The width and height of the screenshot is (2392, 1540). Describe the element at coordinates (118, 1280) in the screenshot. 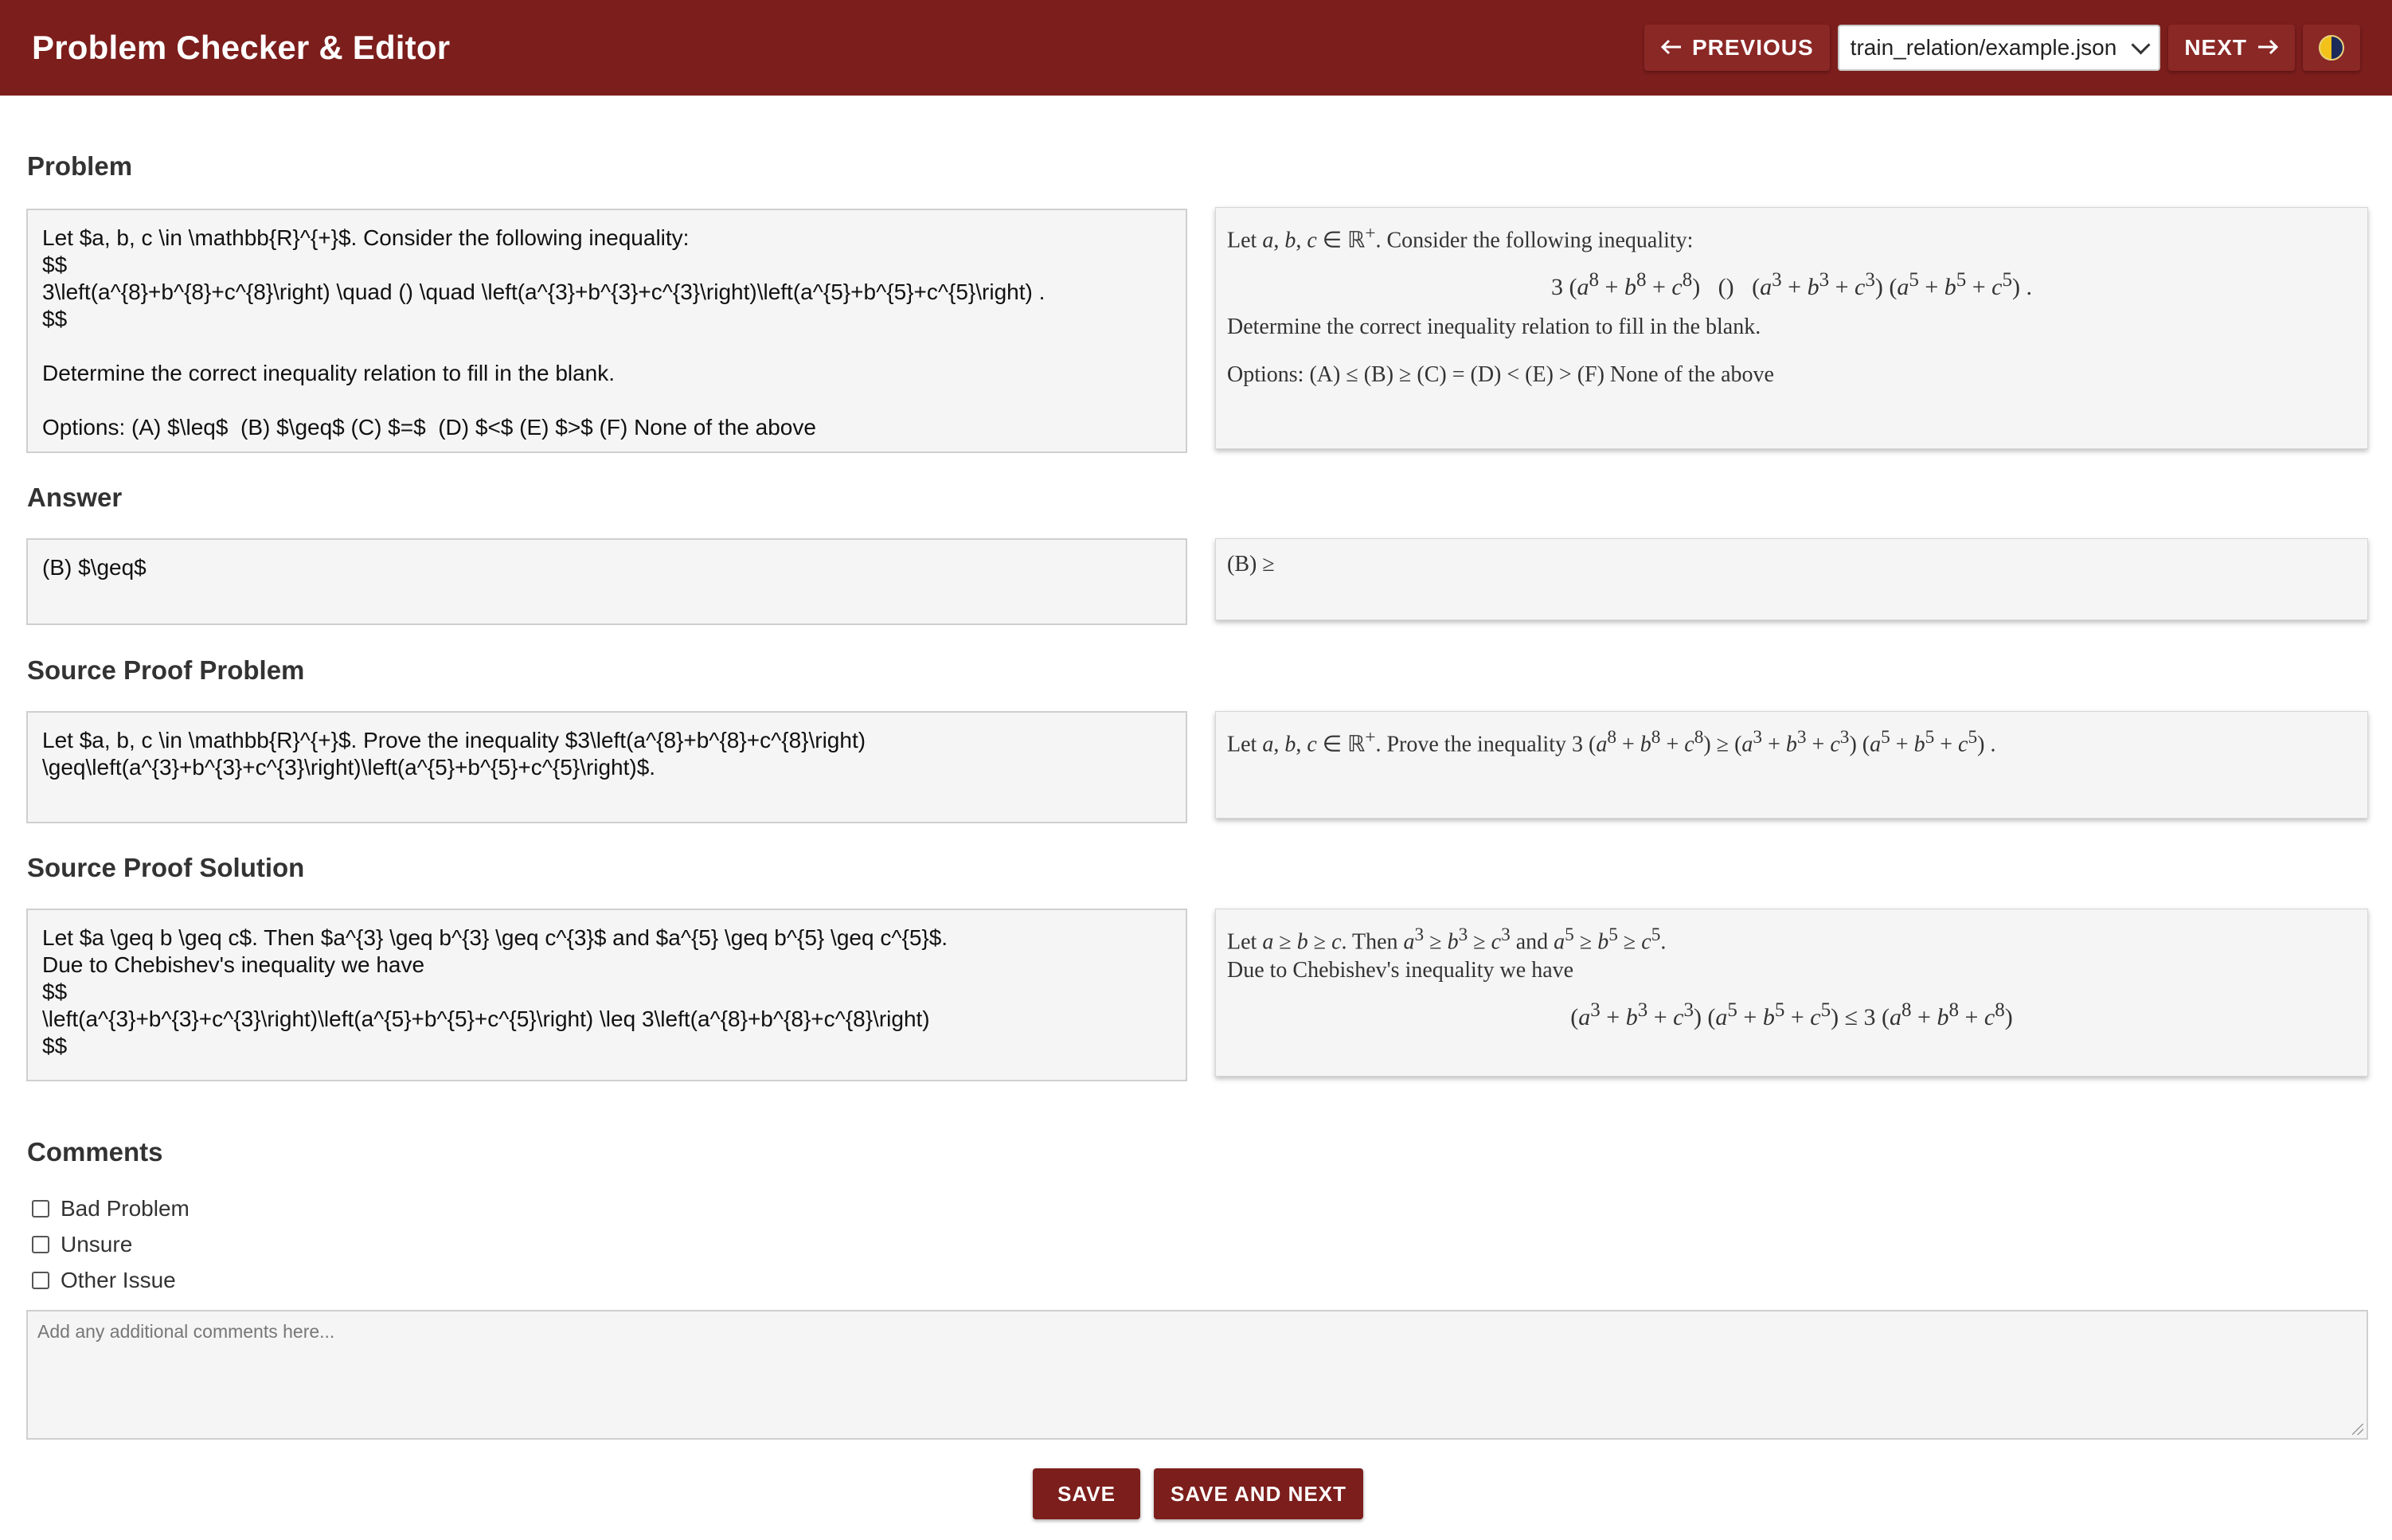

I see `checkbox-label: Other Issue` at that location.